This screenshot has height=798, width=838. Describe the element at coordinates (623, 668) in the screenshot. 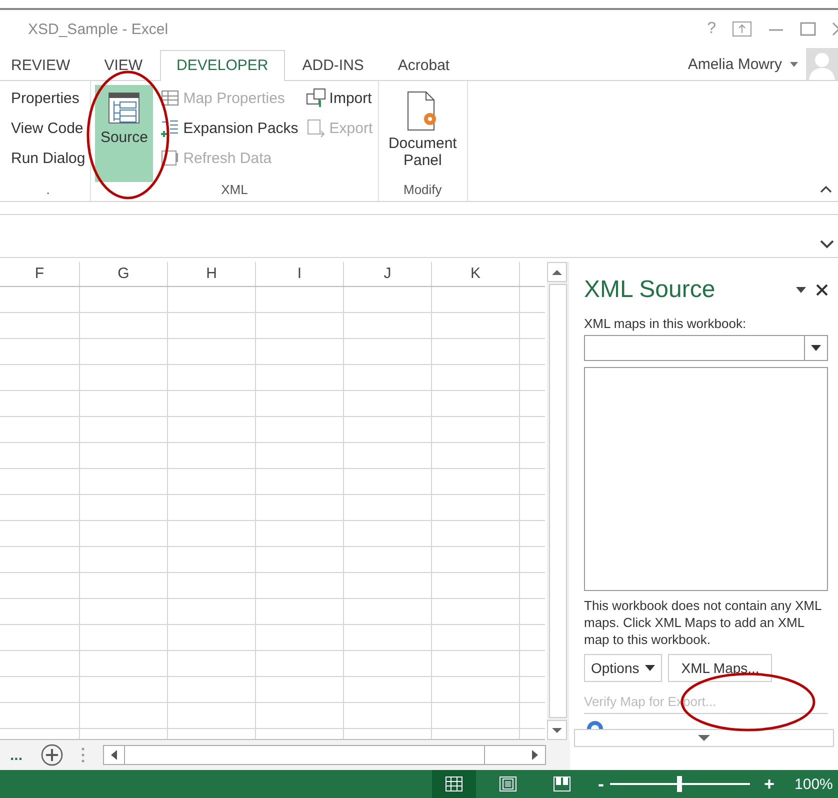

I see `options-button: Options` at that location.